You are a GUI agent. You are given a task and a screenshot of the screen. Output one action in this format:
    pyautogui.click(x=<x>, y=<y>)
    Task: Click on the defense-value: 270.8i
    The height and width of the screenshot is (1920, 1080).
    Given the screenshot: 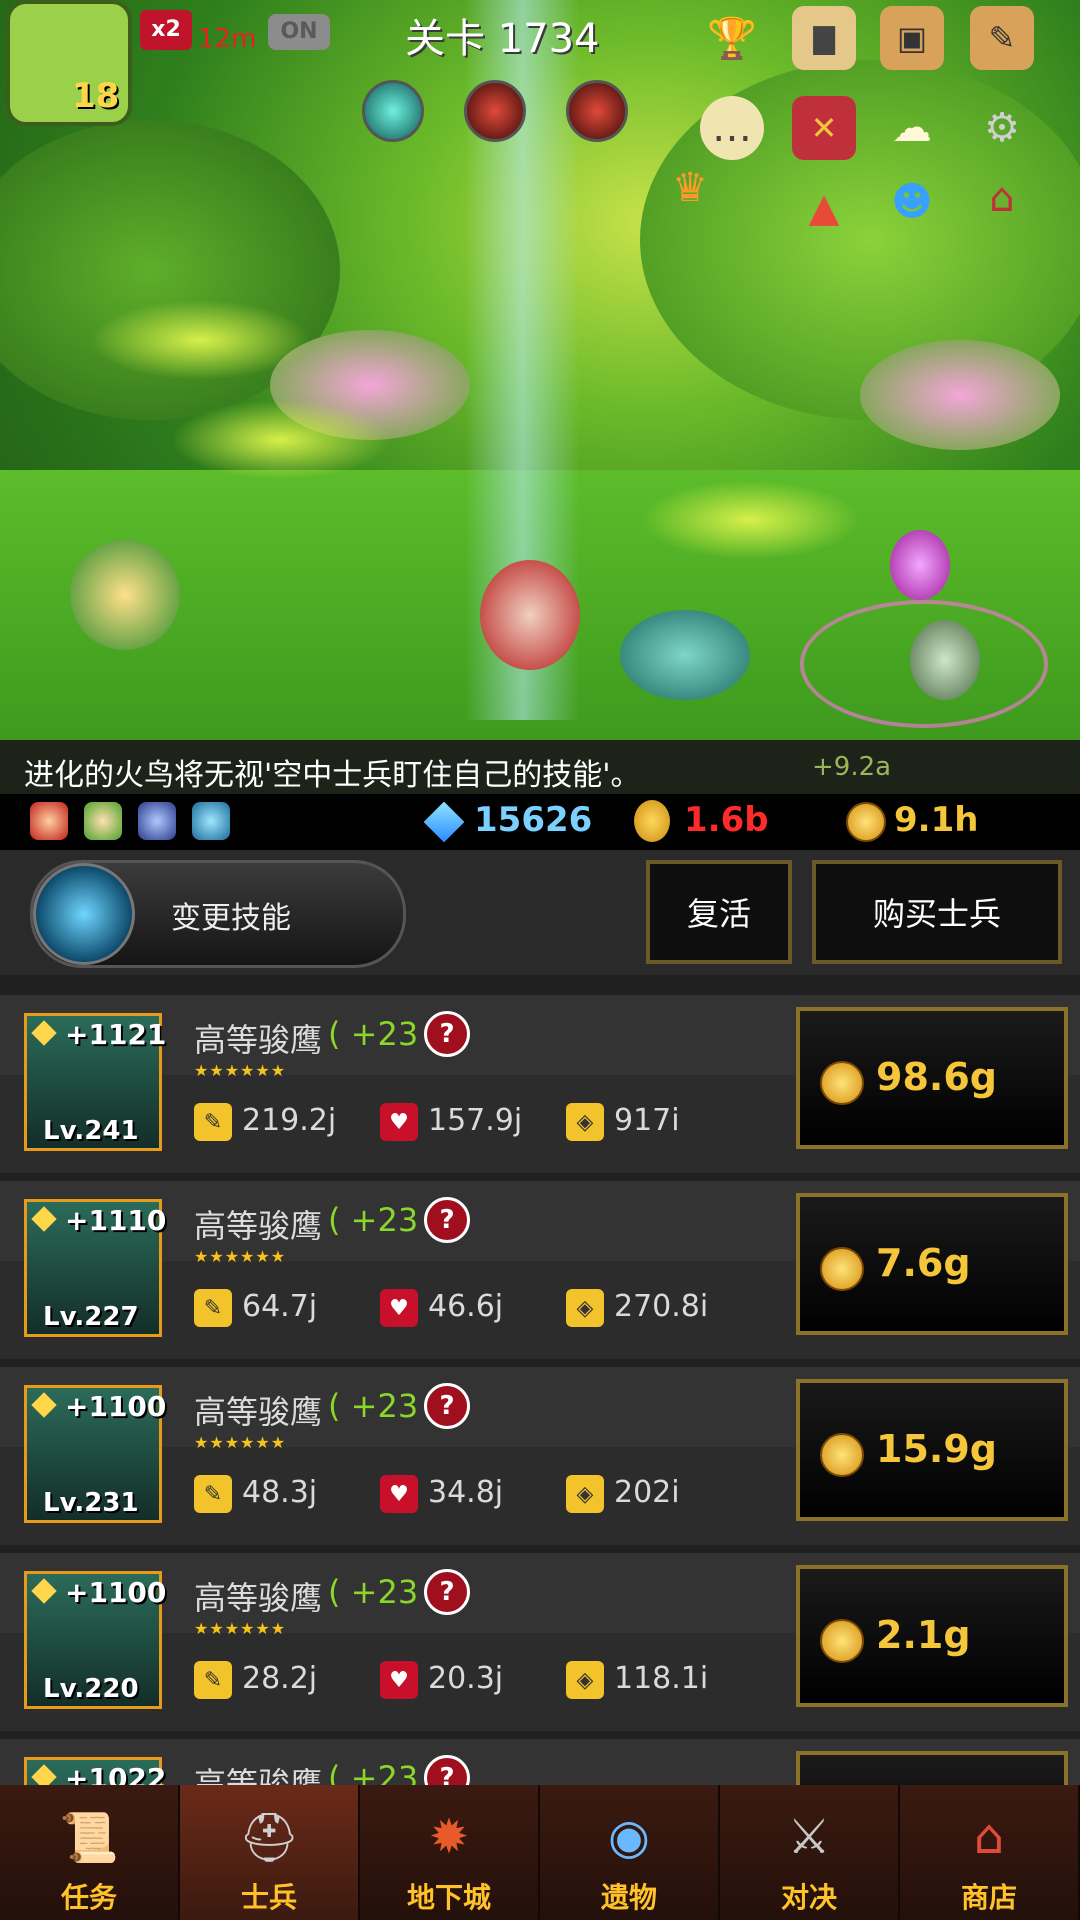 What is the action you would take?
    pyautogui.click(x=661, y=1306)
    